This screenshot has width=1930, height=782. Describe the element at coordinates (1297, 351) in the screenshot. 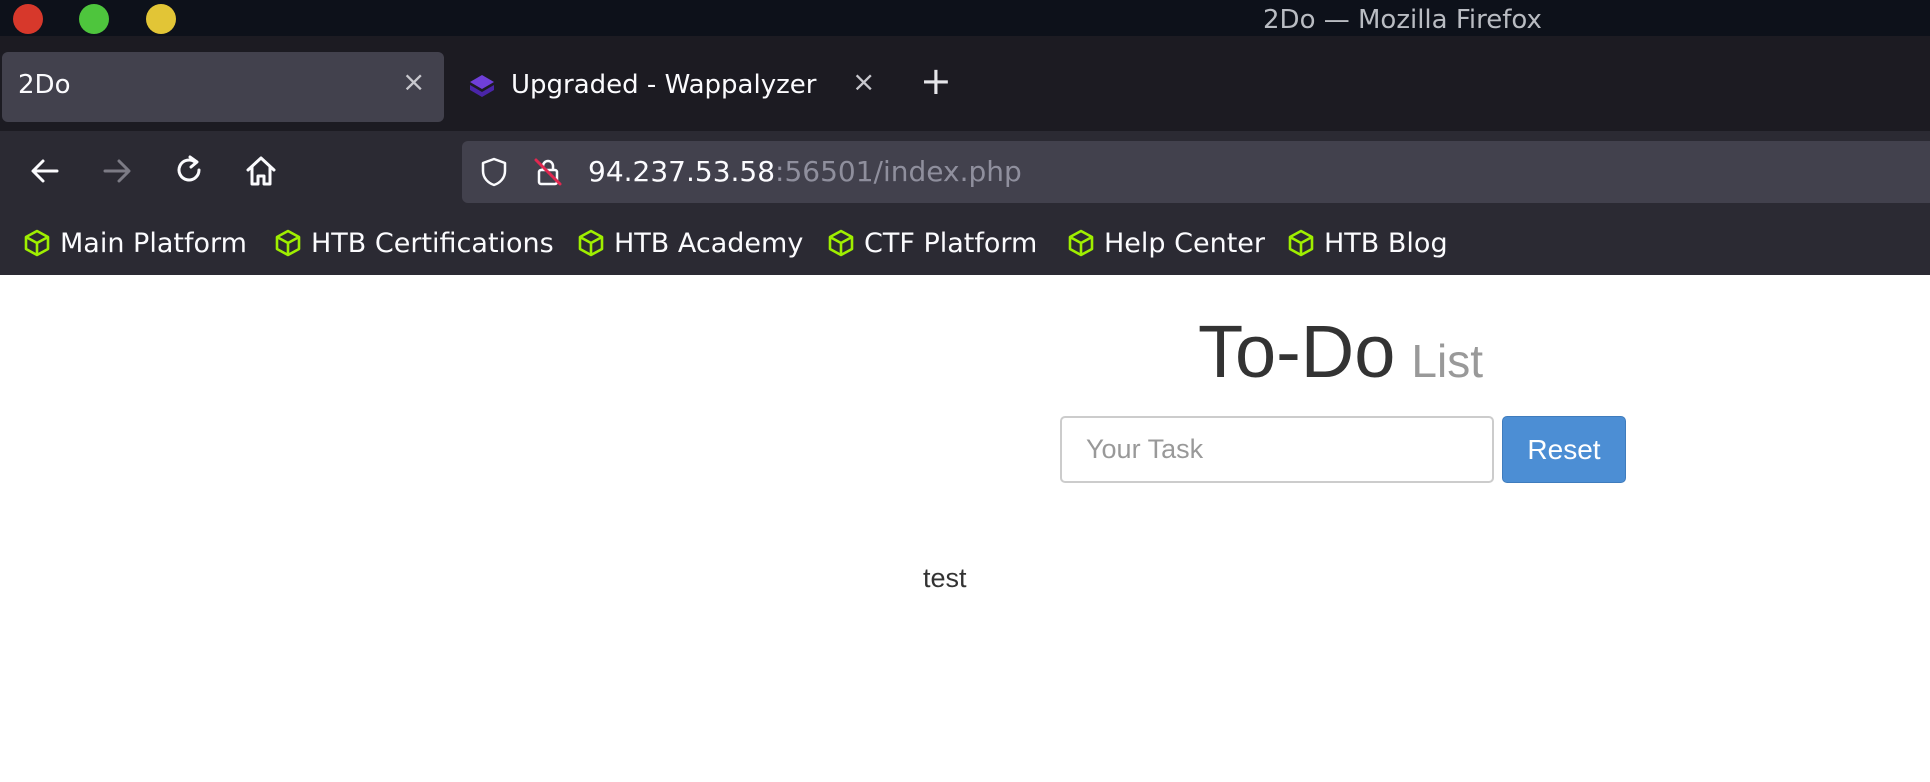

I see `page-title-main: To-Do` at that location.